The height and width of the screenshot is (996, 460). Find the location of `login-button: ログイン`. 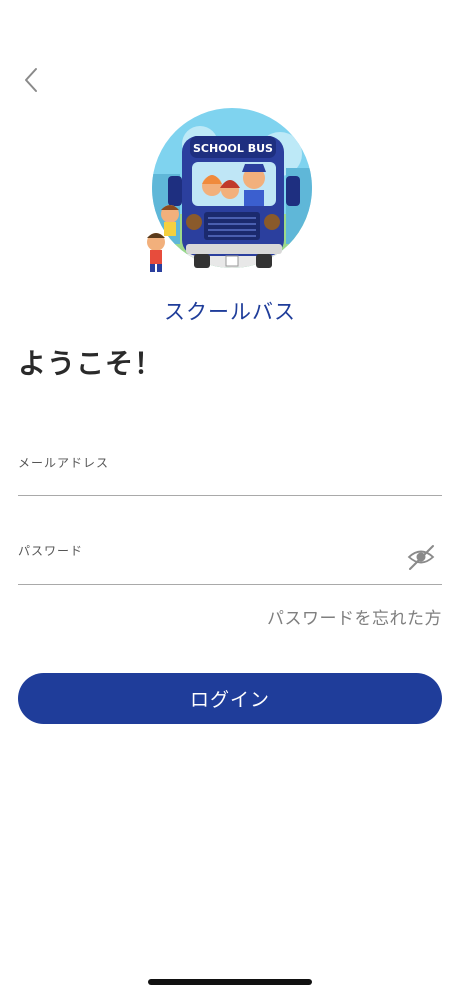

login-button: ログイン is located at coordinates (230, 698).